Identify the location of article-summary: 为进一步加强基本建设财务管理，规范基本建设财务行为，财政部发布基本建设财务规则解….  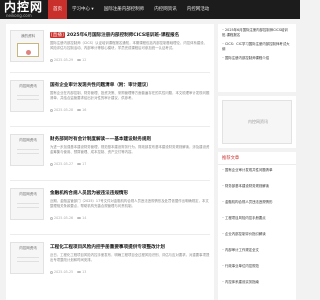
(130, 149).